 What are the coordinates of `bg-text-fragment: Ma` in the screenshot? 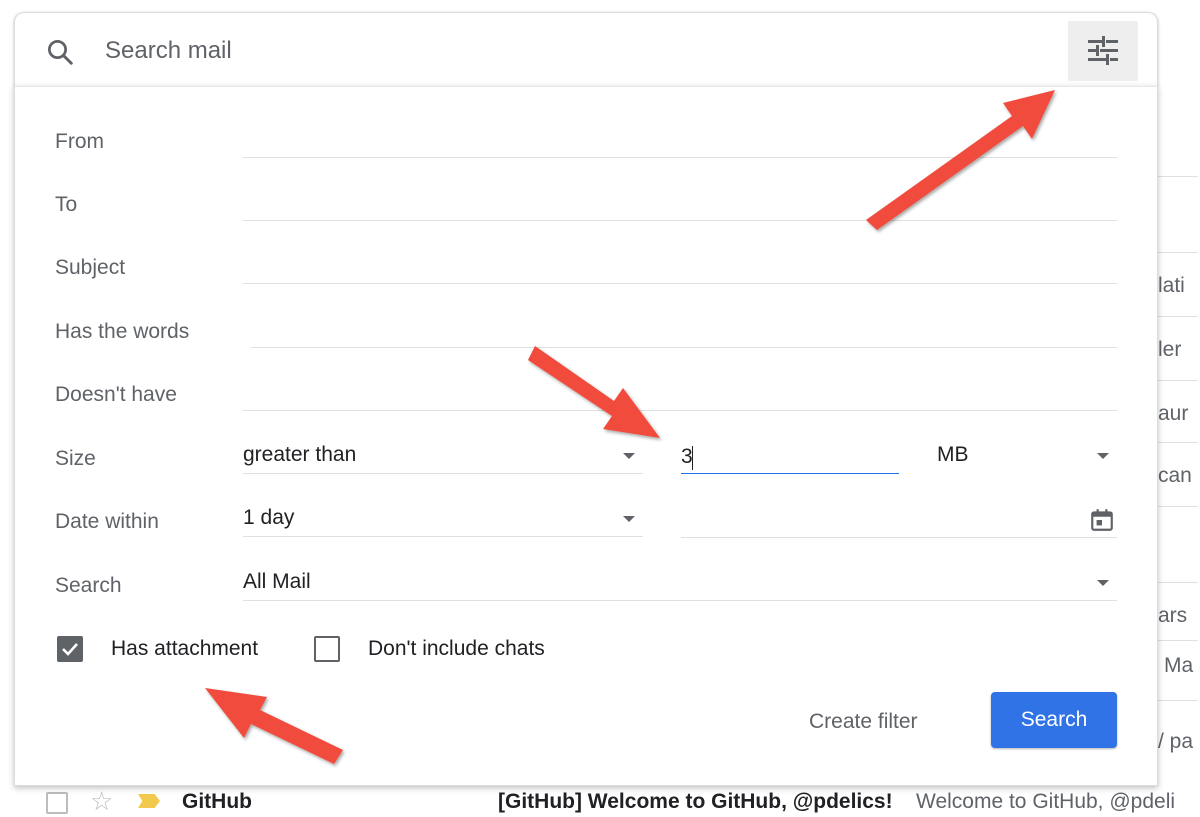 It's located at (1179, 665).